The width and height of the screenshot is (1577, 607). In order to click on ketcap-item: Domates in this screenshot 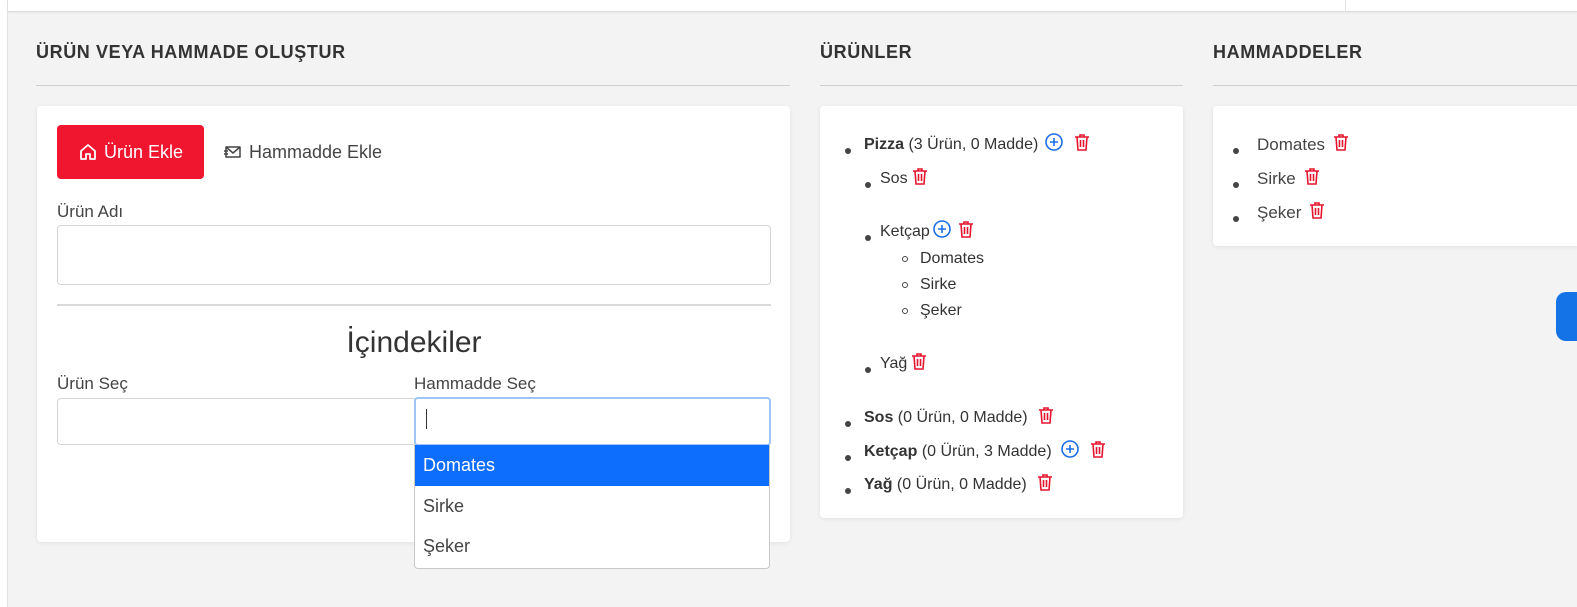, I will do `click(952, 258)`.